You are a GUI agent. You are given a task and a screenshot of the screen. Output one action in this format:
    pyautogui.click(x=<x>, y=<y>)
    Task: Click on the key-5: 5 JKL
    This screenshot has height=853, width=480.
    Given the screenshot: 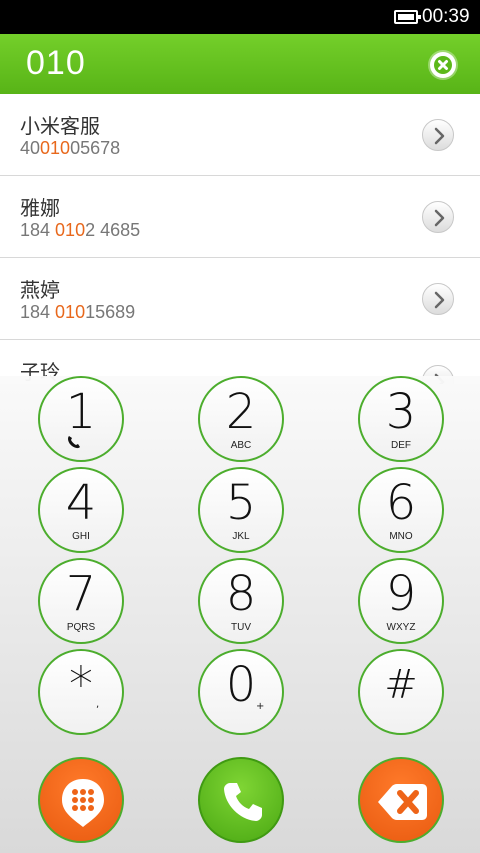 What is the action you would take?
    pyautogui.click(x=241, y=510)
    